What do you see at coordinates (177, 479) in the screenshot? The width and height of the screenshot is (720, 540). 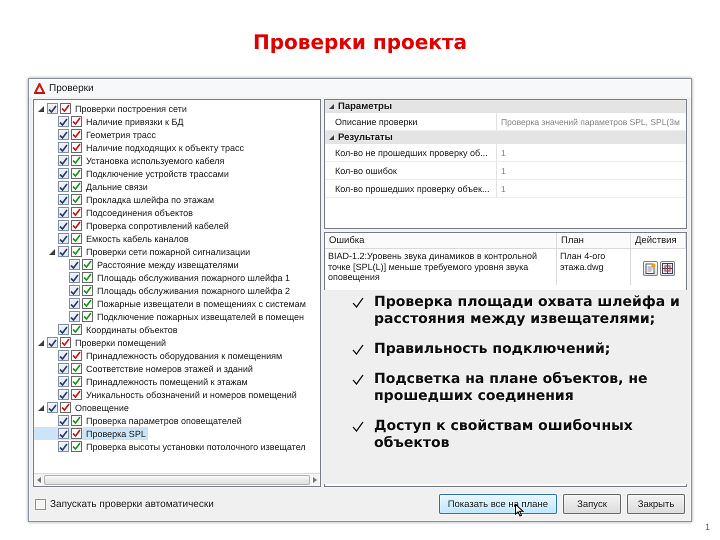 I see `horizontal-scrollbar` at bounding box center [177, 479].